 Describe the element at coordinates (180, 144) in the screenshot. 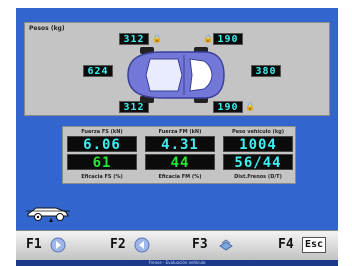

I see `fm-force-value: 4.31` at that location.